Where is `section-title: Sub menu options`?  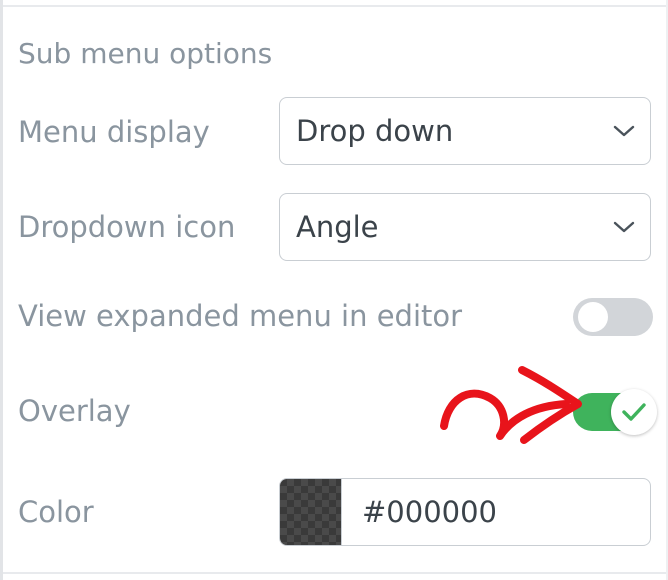
section-title: Sub menu options is located at coordinates (145, 53).